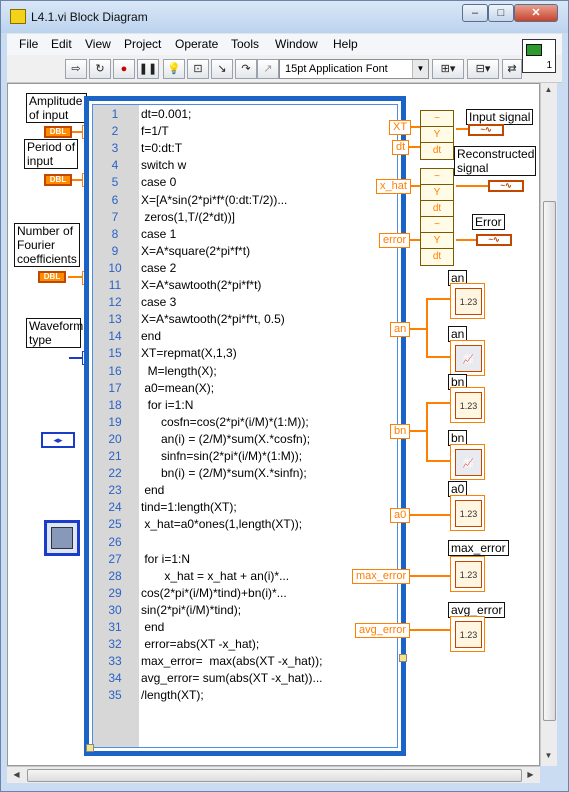 The width and height of the screenshot is (569, 792). I want to click on output-avg-error: avg_error, so click(383, 630).